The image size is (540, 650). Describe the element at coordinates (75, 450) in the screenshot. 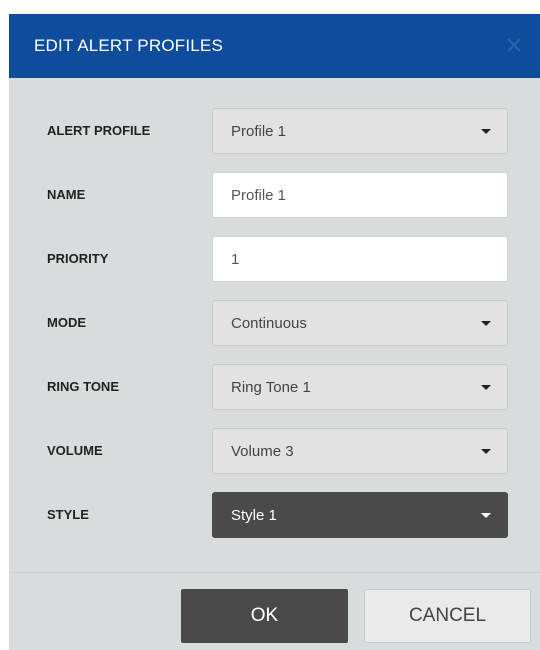

I see `volume-label: VOLUME` at that location.